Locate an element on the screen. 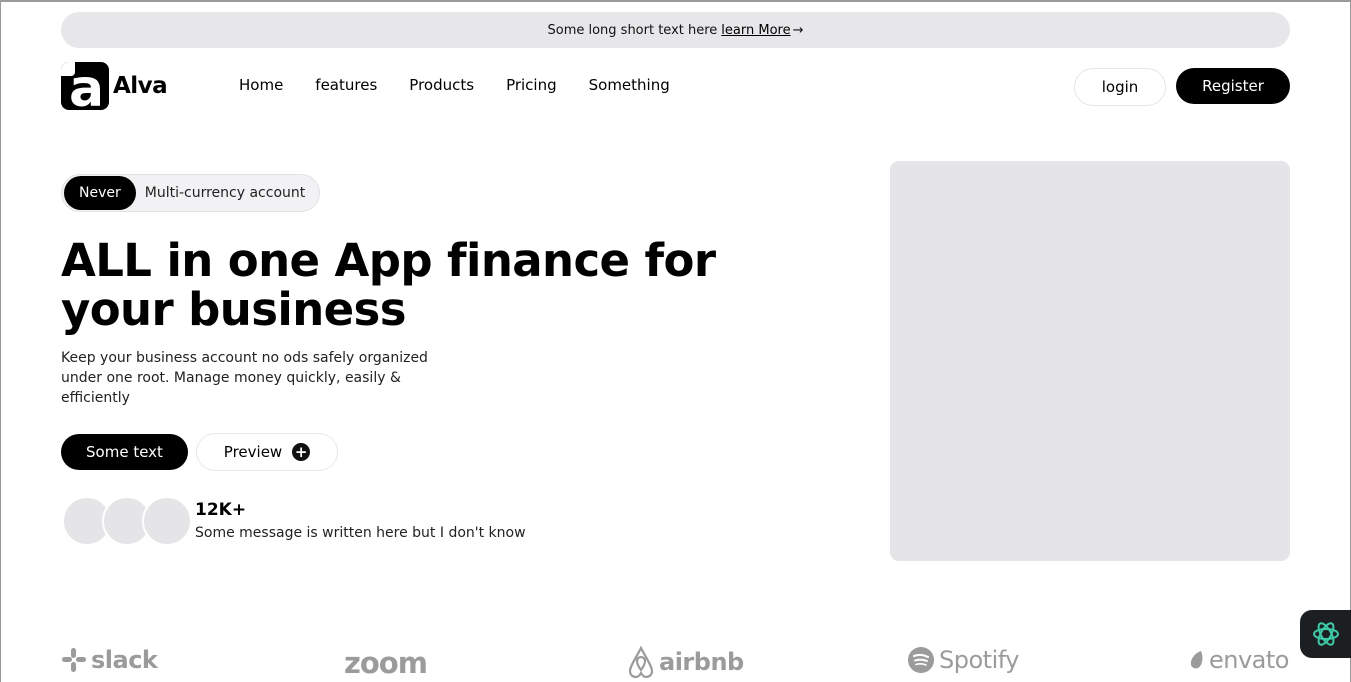 The image size is (1351, 682). nav-item-something: Something is located at coordinates (629, 85).